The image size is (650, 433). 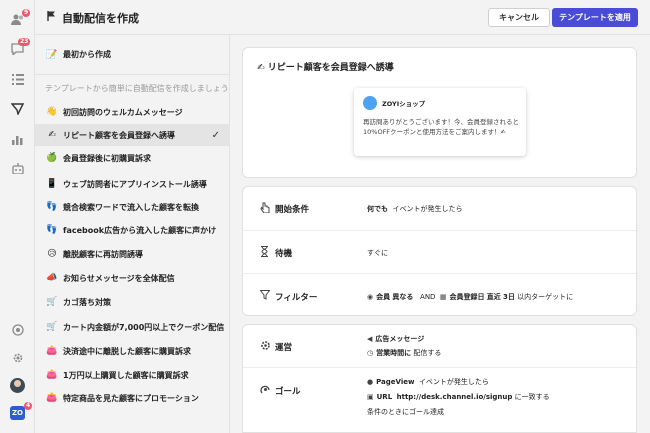 I want to click on template-item: 👛 特定商品を見た顧客にプロモーション, so click(x=132, y=398).